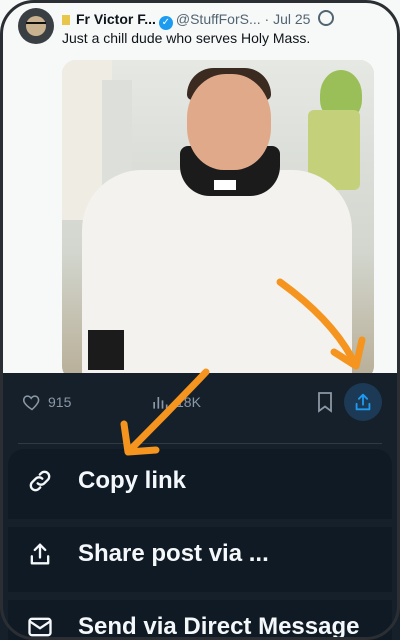 The image size is (400, 640). Describe the element at coordinates (66, 20) in the screenshot. I see `flag-icon` at that location.